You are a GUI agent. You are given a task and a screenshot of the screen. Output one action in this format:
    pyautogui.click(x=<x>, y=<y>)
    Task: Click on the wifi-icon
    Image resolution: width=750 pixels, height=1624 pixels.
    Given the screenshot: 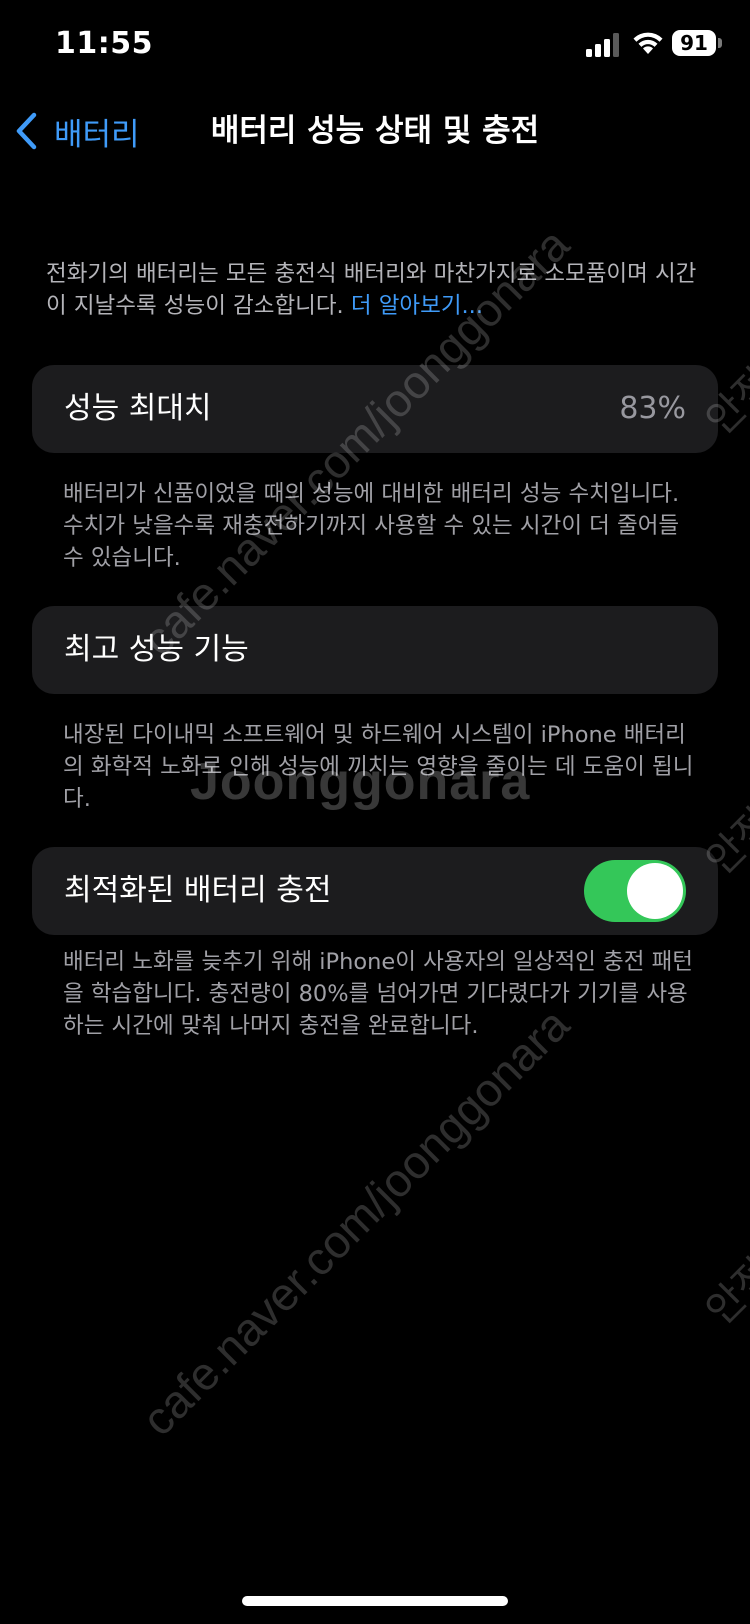 What is the action you would take?
    pyautogui.click(x=648, y=43)
    